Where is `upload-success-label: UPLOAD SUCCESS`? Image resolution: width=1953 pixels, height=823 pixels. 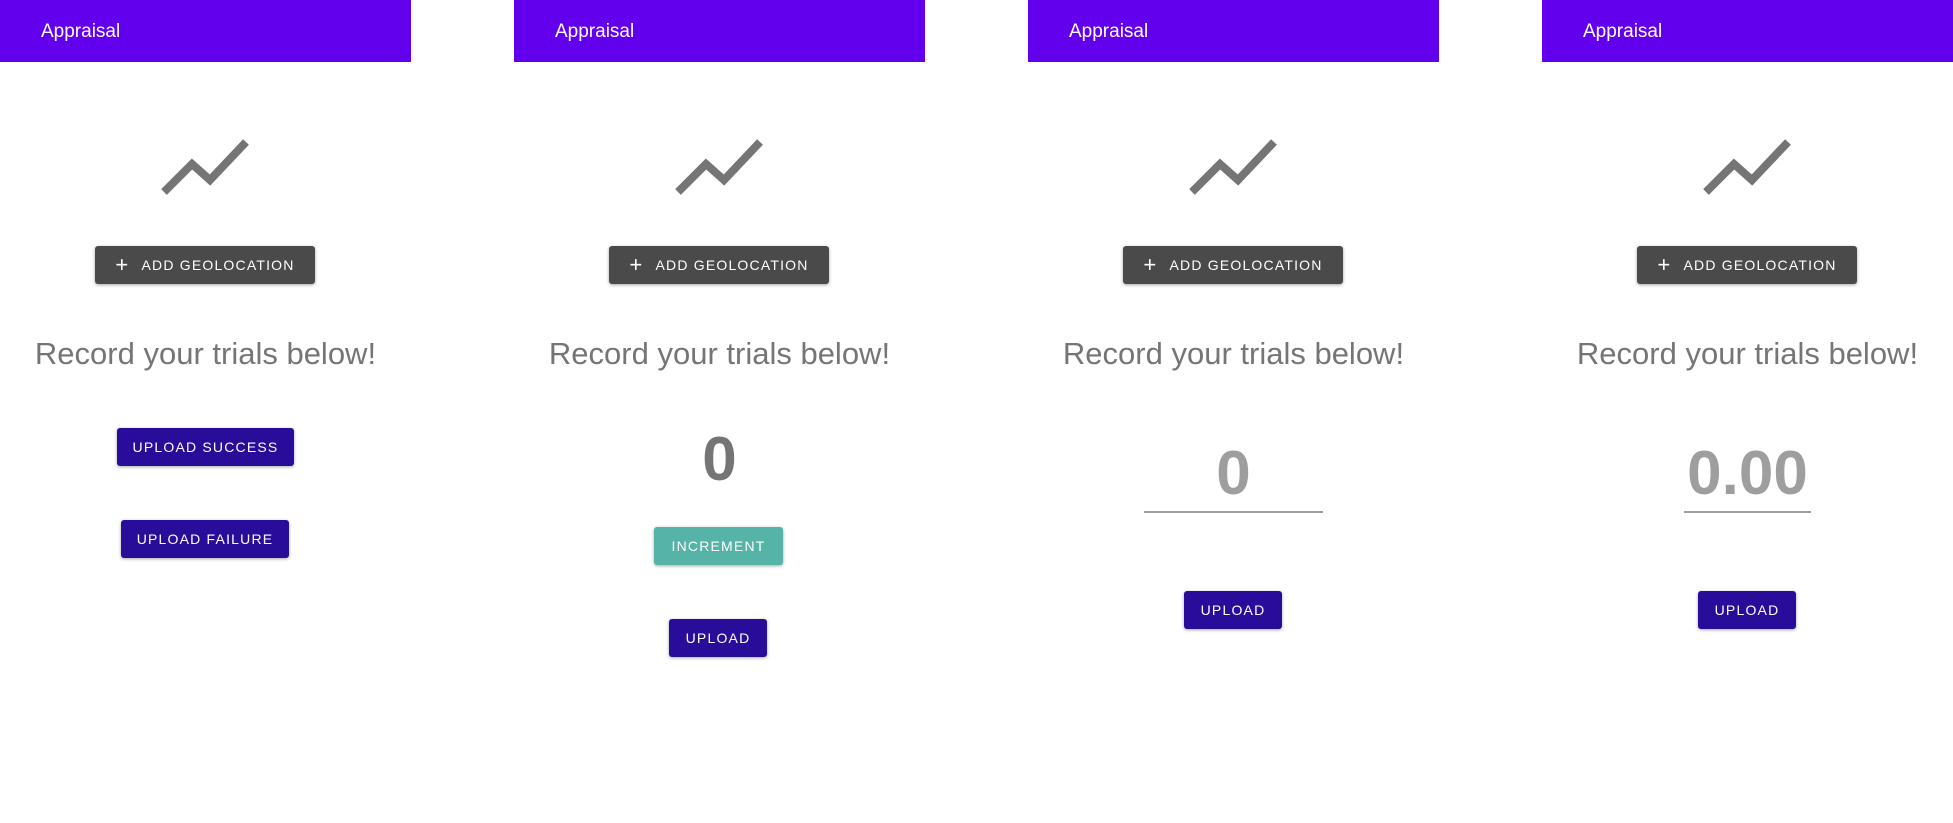
upload-success-label: UPLOAD SUCCESS is located at coordinates (205, 447).